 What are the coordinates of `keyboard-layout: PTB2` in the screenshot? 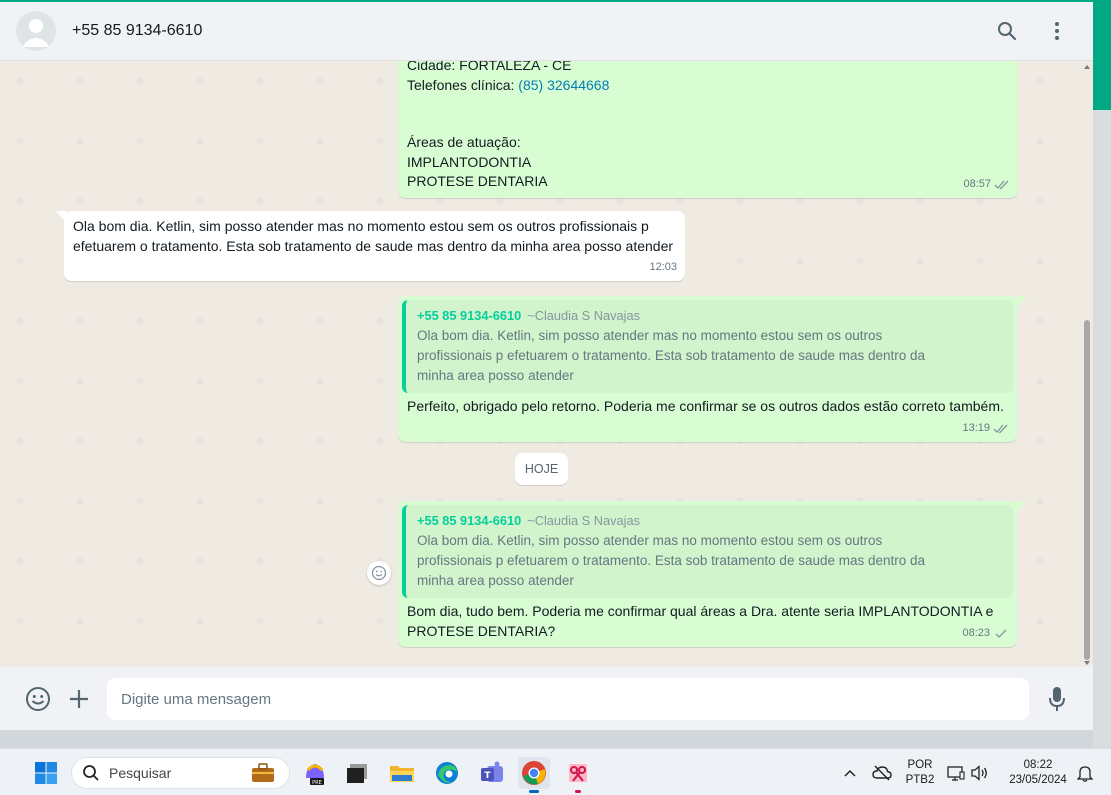 It's located at (920, 780).